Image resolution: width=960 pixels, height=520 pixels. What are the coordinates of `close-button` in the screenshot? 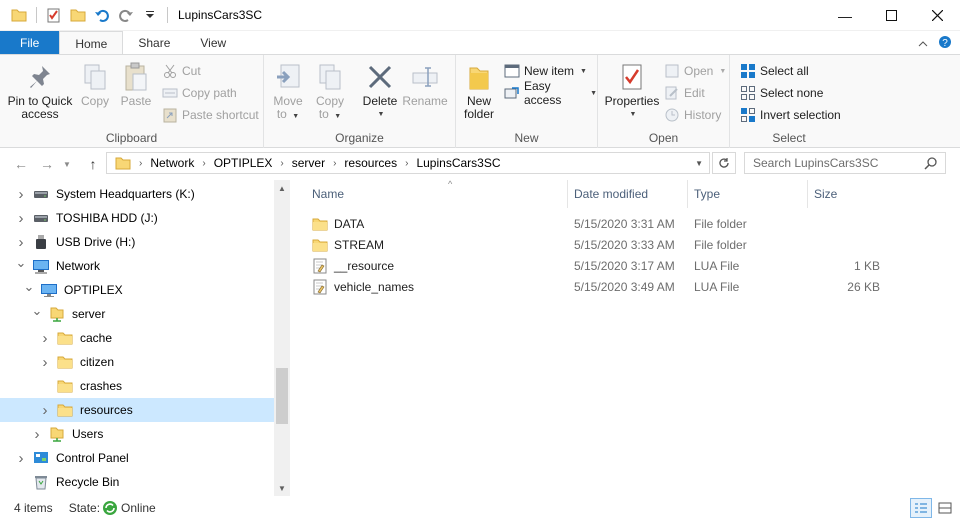 It's located at (937, 15).